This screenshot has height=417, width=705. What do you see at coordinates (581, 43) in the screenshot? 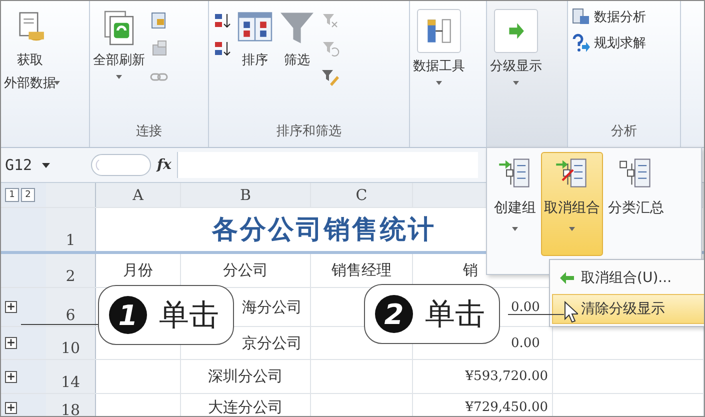
I see `question-arrow-icon` at bounding box center [581, 43].